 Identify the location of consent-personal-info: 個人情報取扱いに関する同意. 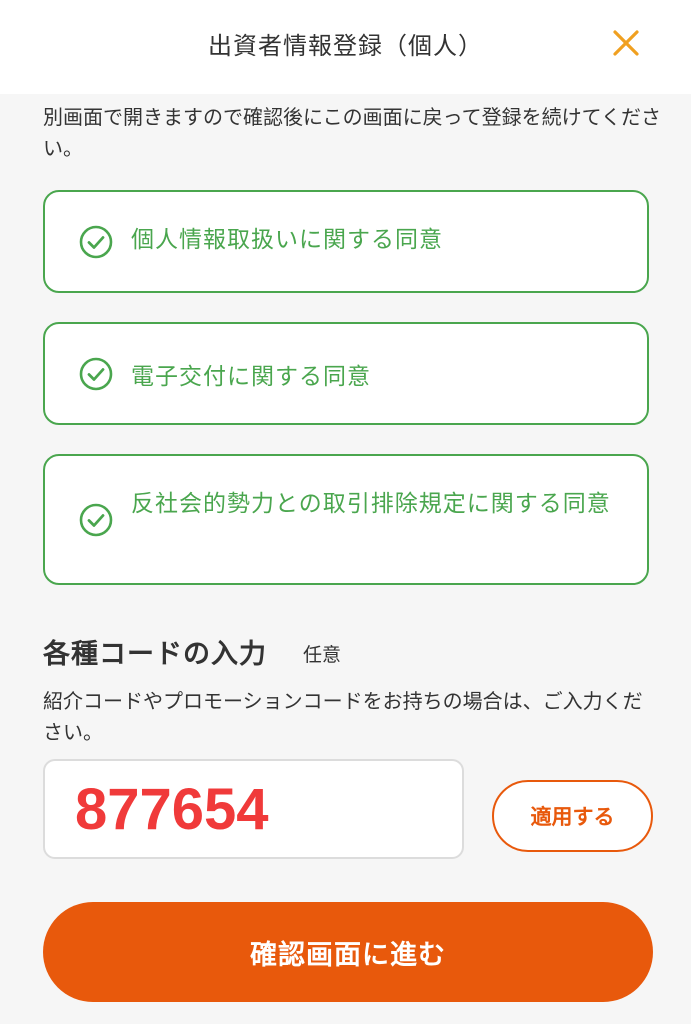
(346, 241).